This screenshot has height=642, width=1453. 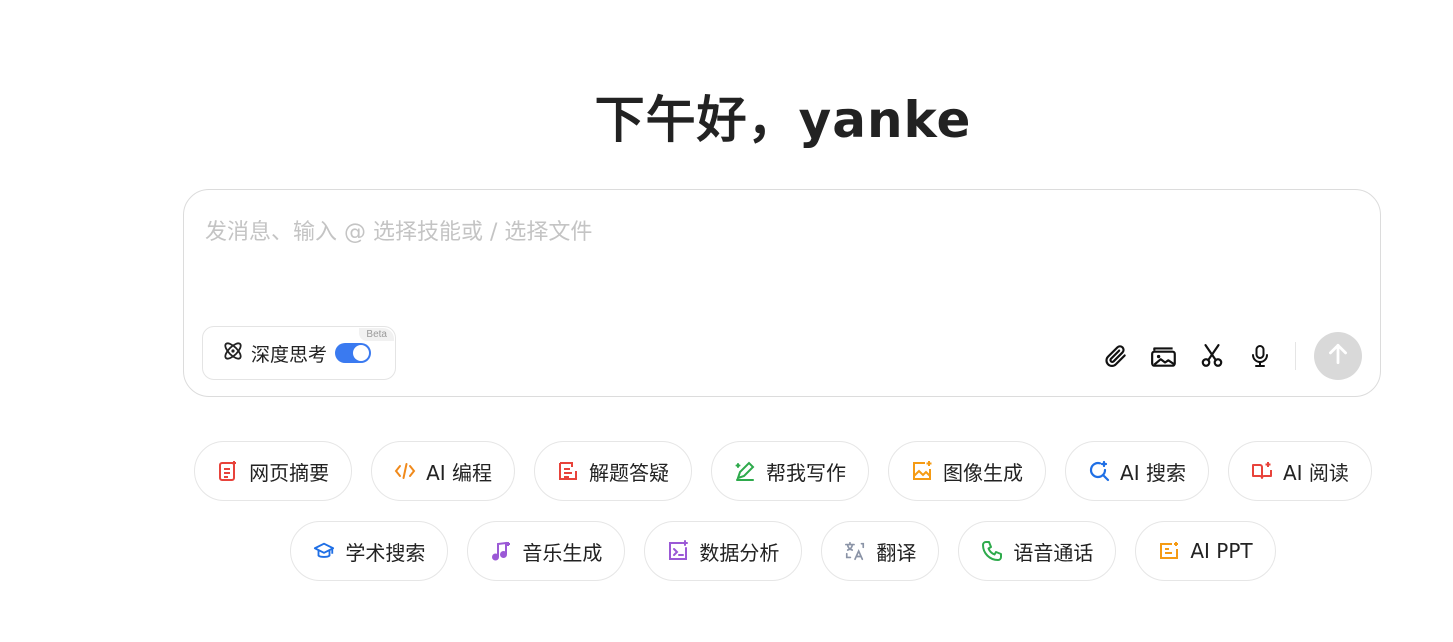 What do you see at coordinates (228, 471) in the screenshot?
I see `web-summary-icon` at bounding box center [228, 471].